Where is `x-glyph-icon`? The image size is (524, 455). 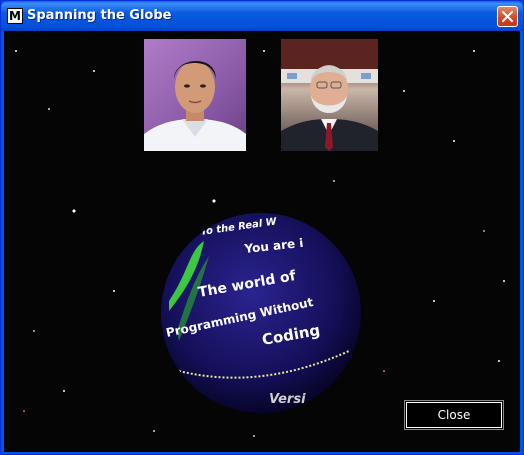 x-glyph-icon is located at coordinates (507, 16).